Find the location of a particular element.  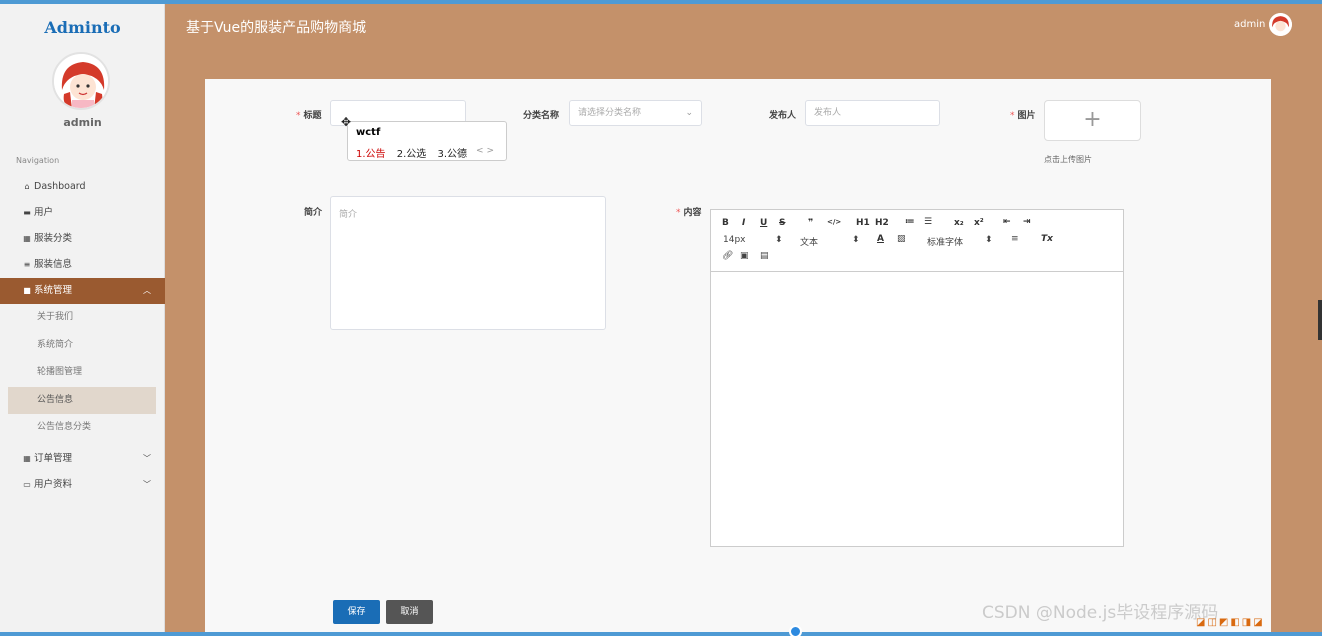

sidebar-item-dashboard: ⌂ Dashboard is located at coordinates (82, 187).